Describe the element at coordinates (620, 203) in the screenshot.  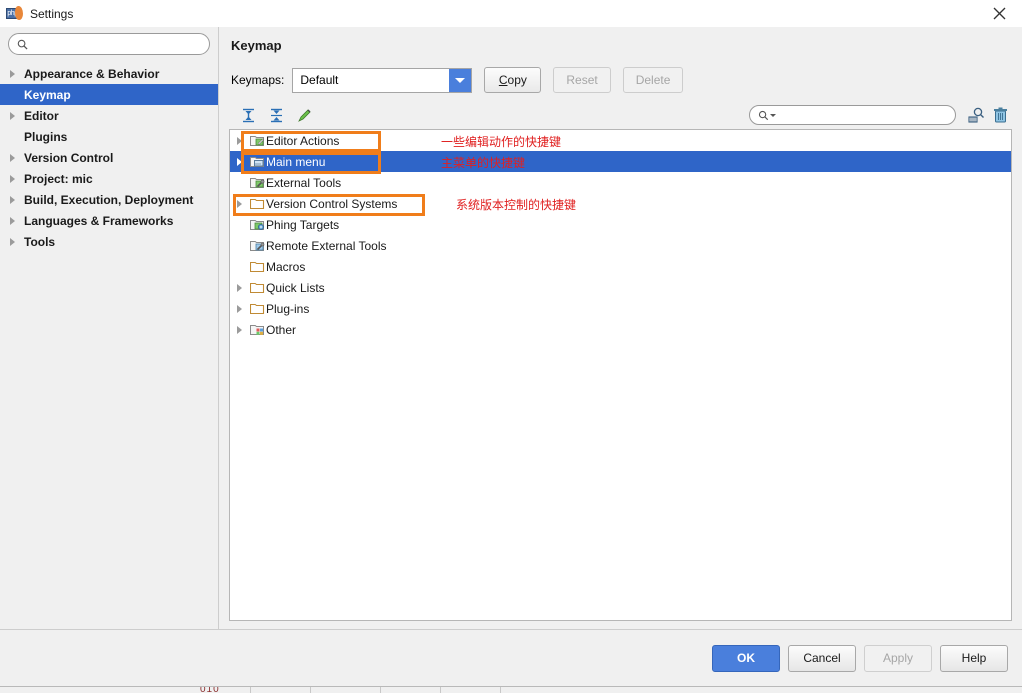
I see `tree-row: Version Control Systems` at that location.